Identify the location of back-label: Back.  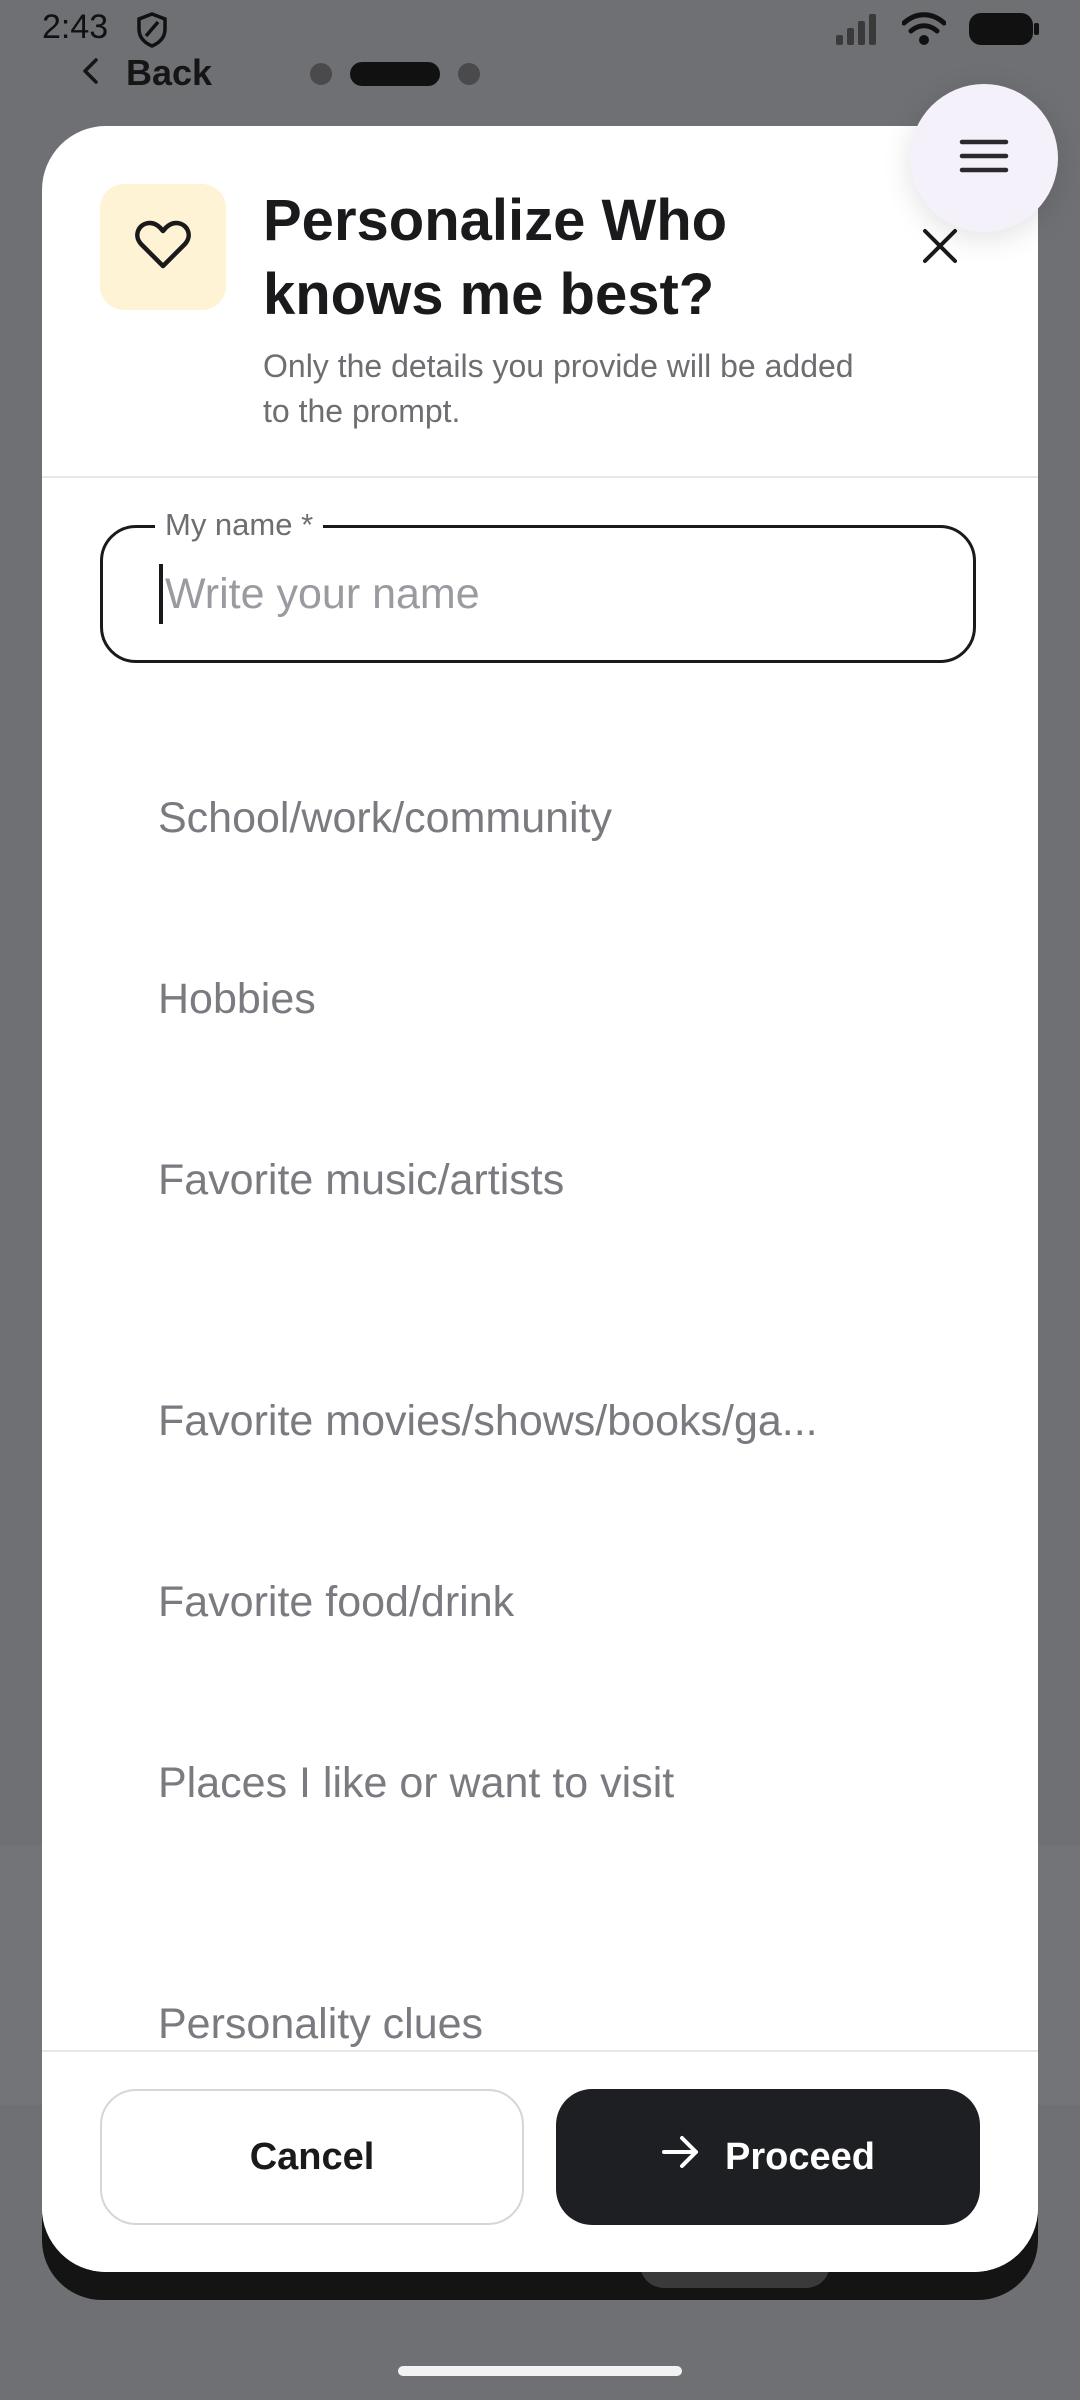
(169, 72).